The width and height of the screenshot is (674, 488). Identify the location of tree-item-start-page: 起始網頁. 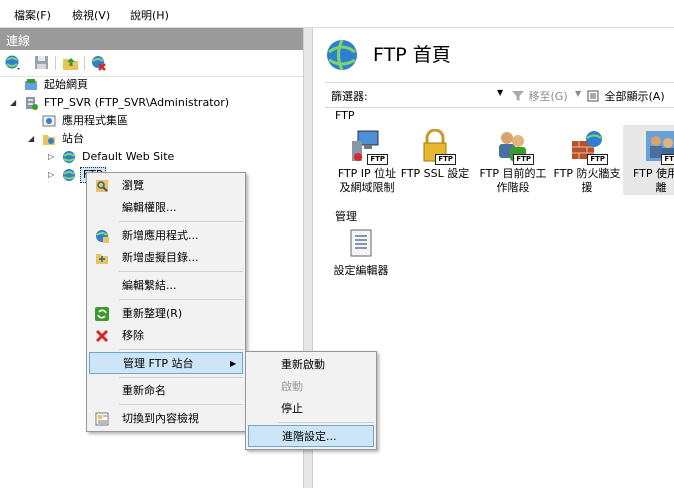
(153, 85).